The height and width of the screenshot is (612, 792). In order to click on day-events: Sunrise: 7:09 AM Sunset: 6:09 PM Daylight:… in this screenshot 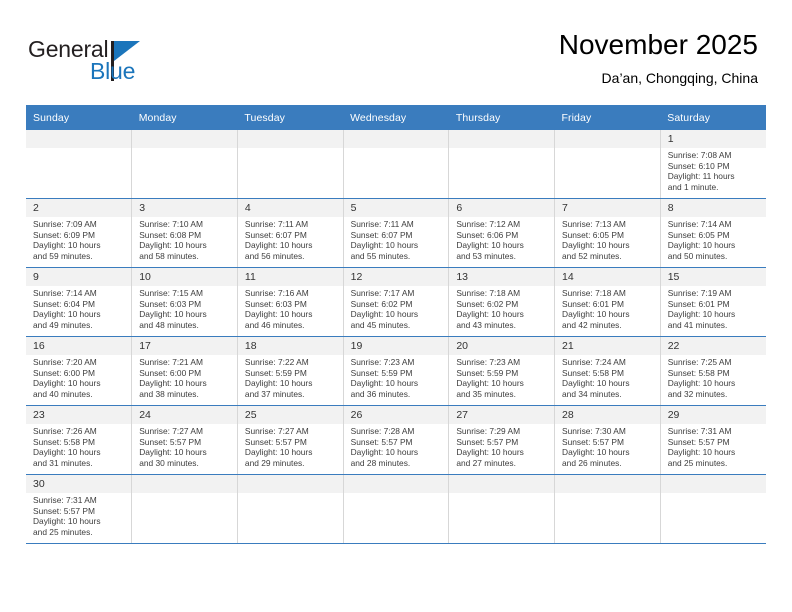, I will do `click(78, 239)`.